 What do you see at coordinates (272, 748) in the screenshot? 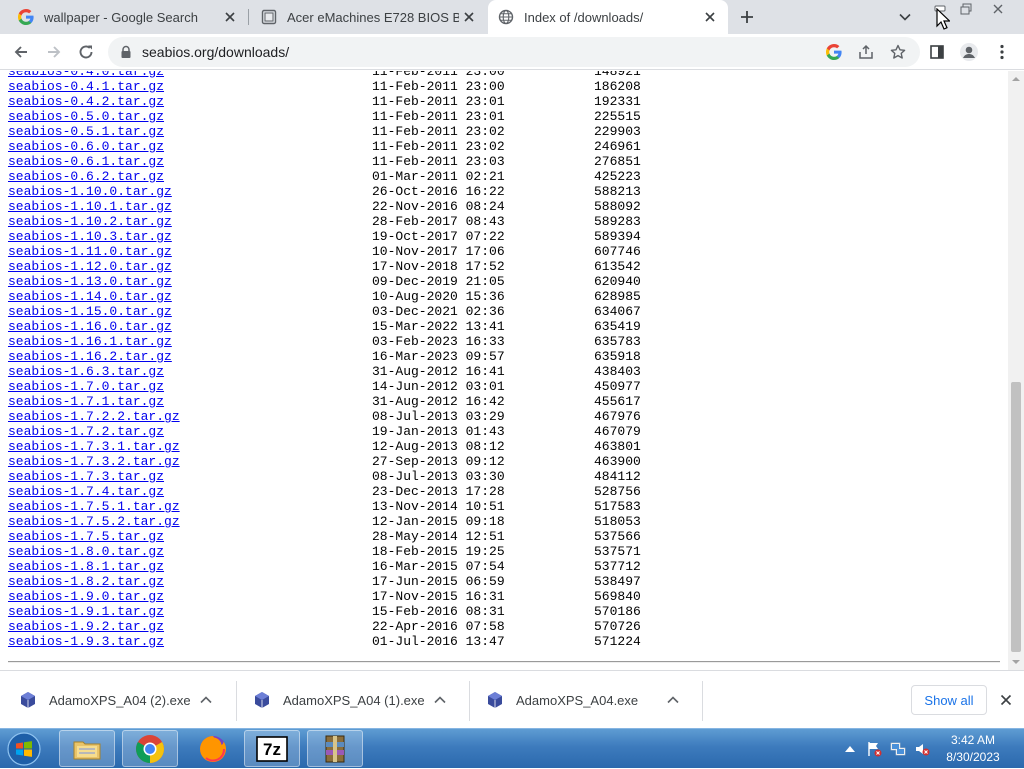
I see `taskbar-7zip: 7z` at bounding box center [272, 748].